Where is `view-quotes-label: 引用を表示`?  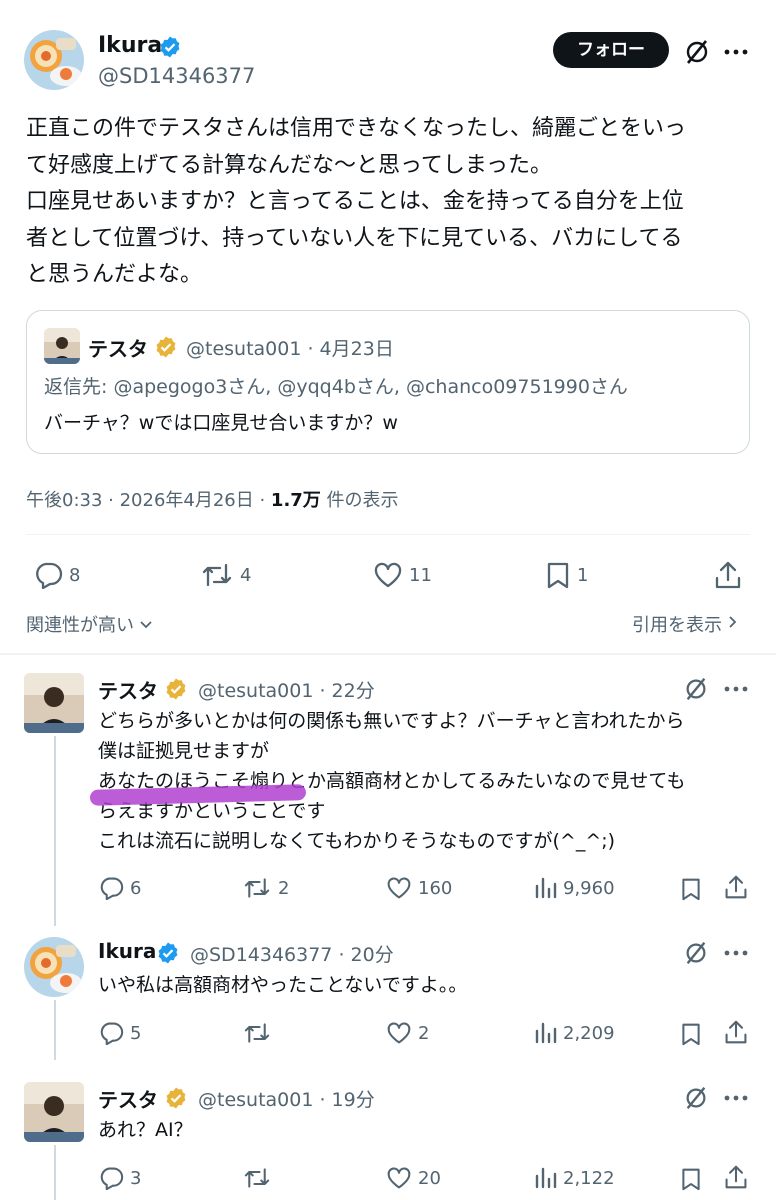 view-quotes-label: 引用を表示 is located at coordinates (677, 625).